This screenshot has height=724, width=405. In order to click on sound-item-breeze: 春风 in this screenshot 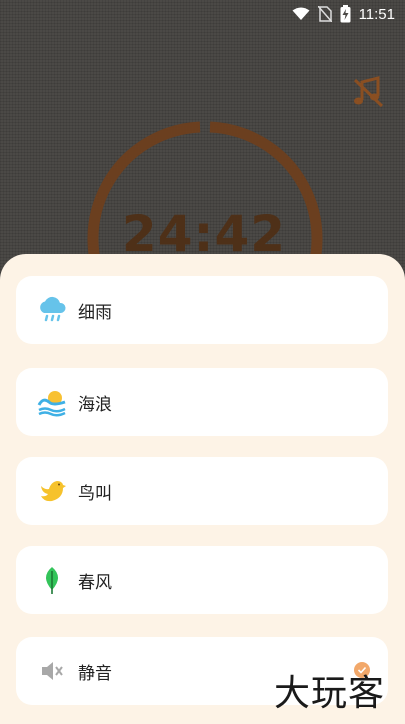, I will do `click(202, 580)`.